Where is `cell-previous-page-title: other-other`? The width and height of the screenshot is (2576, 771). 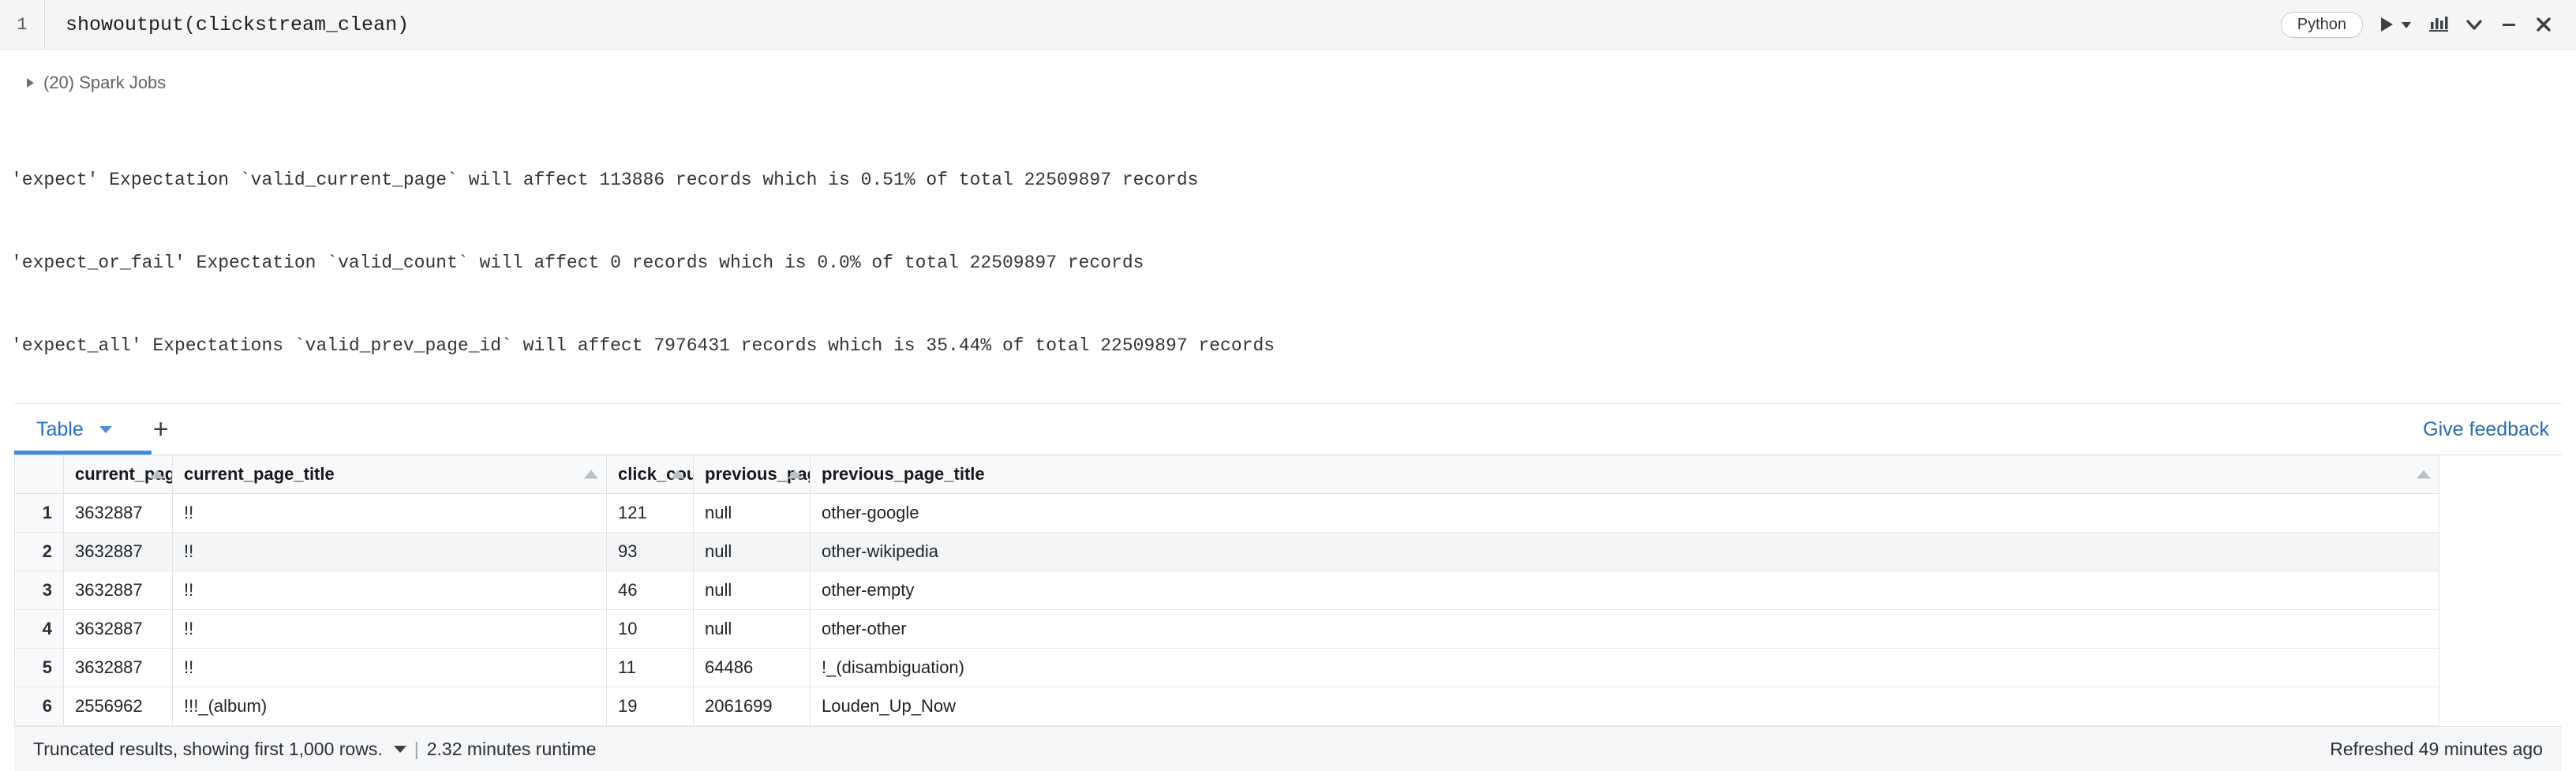 cell-previous-page-title: other-other is located at coordinates (1624, 629).